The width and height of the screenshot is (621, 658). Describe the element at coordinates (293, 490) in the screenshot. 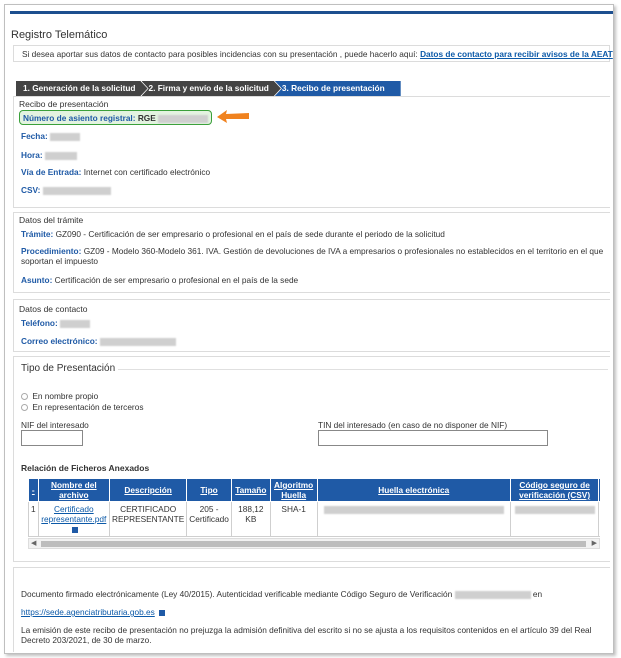

I see `col-algoritmo: Algoritmo Huella` at that location.